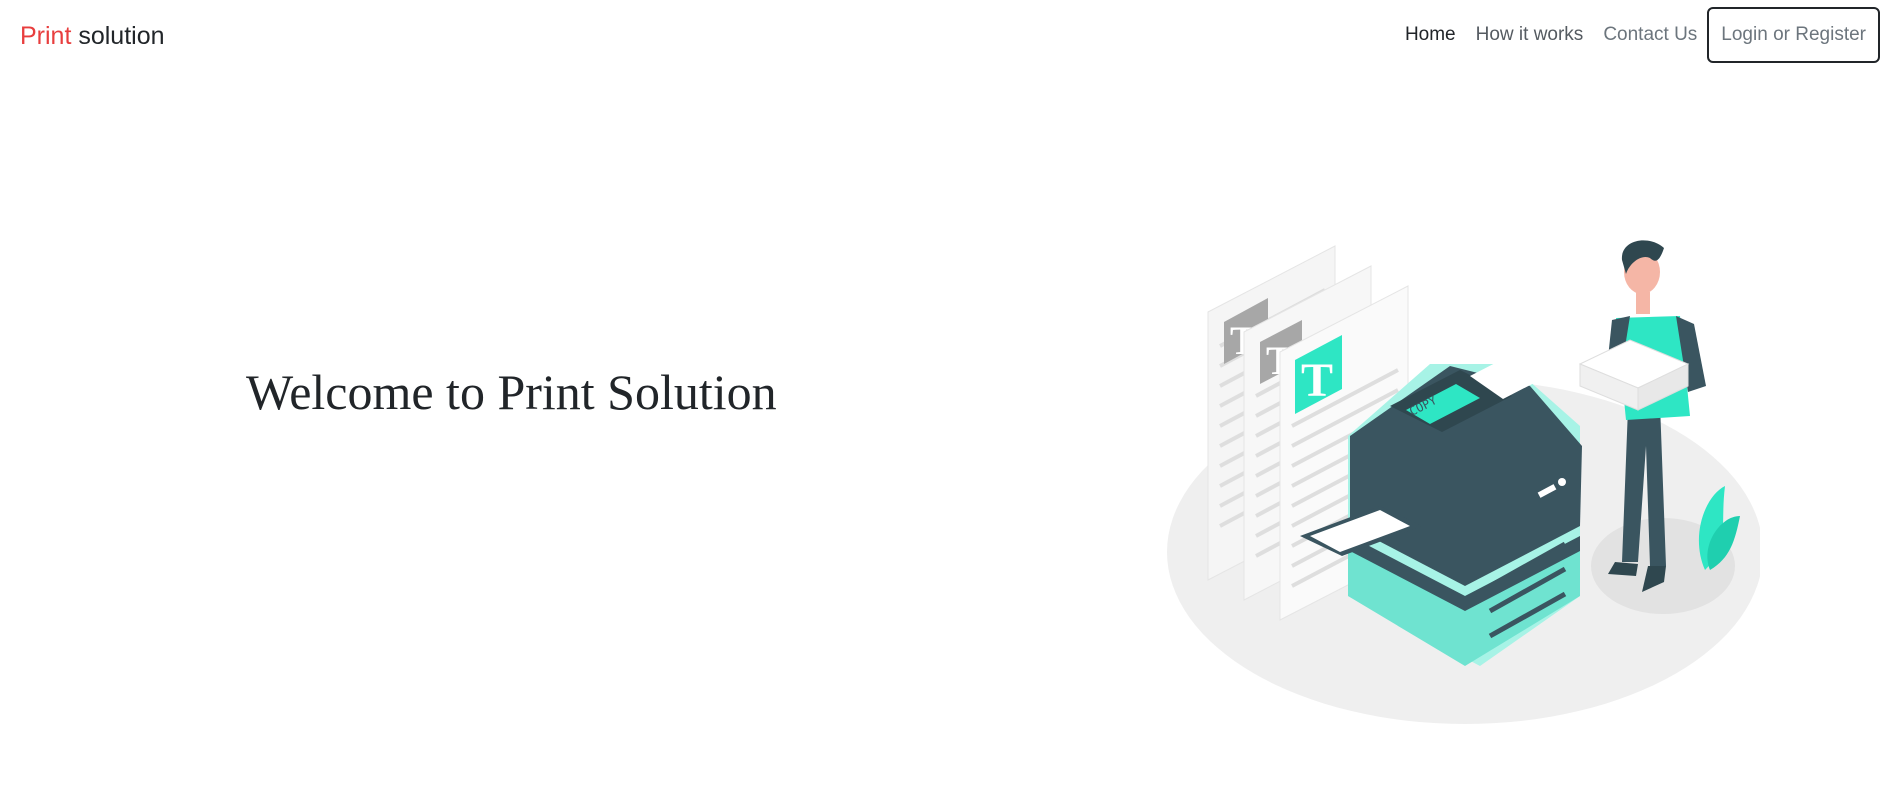  What do you see at coordinates (511, 392) in the screenshot?
I see `hero-title: Welcome to Print Solution` at bounding box center [511, 392].